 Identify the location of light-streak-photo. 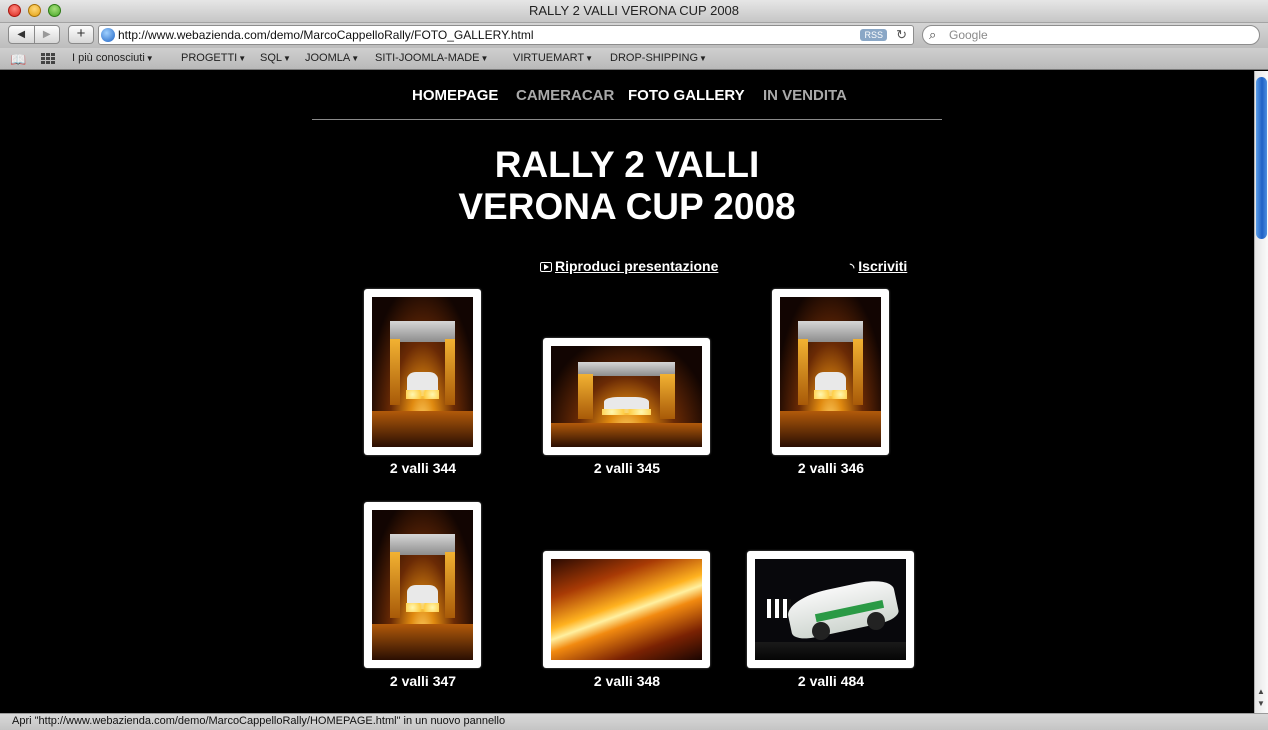
(626, 609).